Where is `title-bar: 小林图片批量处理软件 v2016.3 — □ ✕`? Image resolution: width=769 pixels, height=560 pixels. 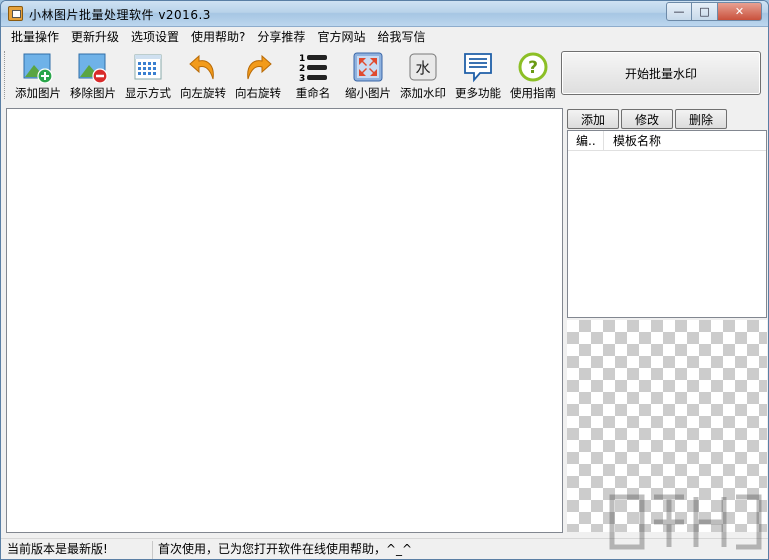 title-bar: 小林图片批量处理软件 v2016.3 — □ ✕ is located at coordinates (384, 14).